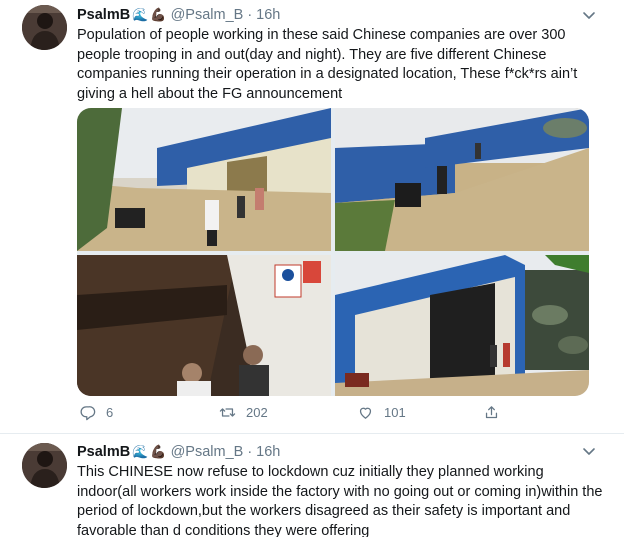 The height and width of the screenshot is (537, 624). Describe the element at coordinates (257, 412) in the screenshot. I see `retweet-count: 202` at that location.